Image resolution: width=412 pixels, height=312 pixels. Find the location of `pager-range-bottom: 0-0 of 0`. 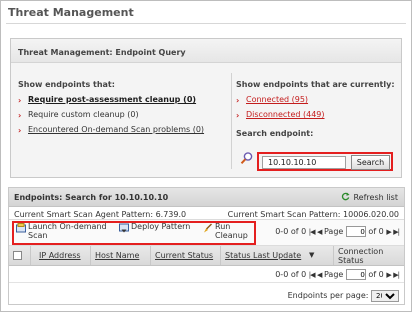

pager-range-bottom: 0-0 of 0 is located at coordinates (291, 274).